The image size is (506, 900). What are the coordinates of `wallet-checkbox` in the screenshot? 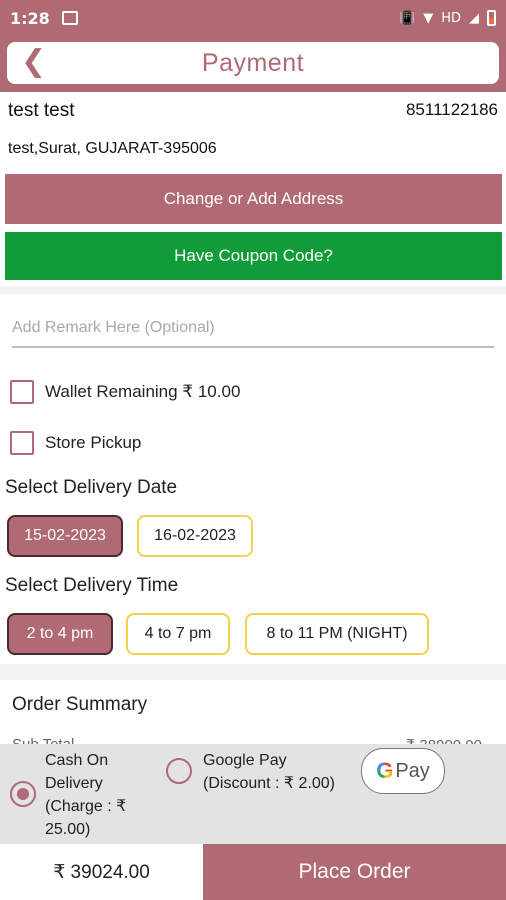 It's located at (22, 392).